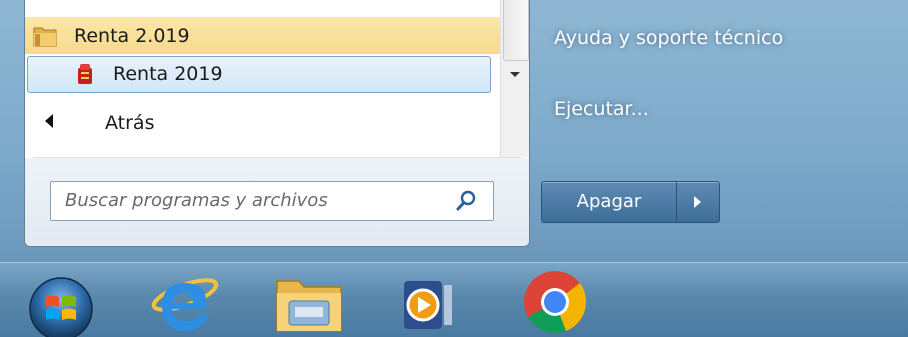 Image resolution: width=908 pixels, height=337 pixels. I want to click on chrome-icon, so click(555, 302).